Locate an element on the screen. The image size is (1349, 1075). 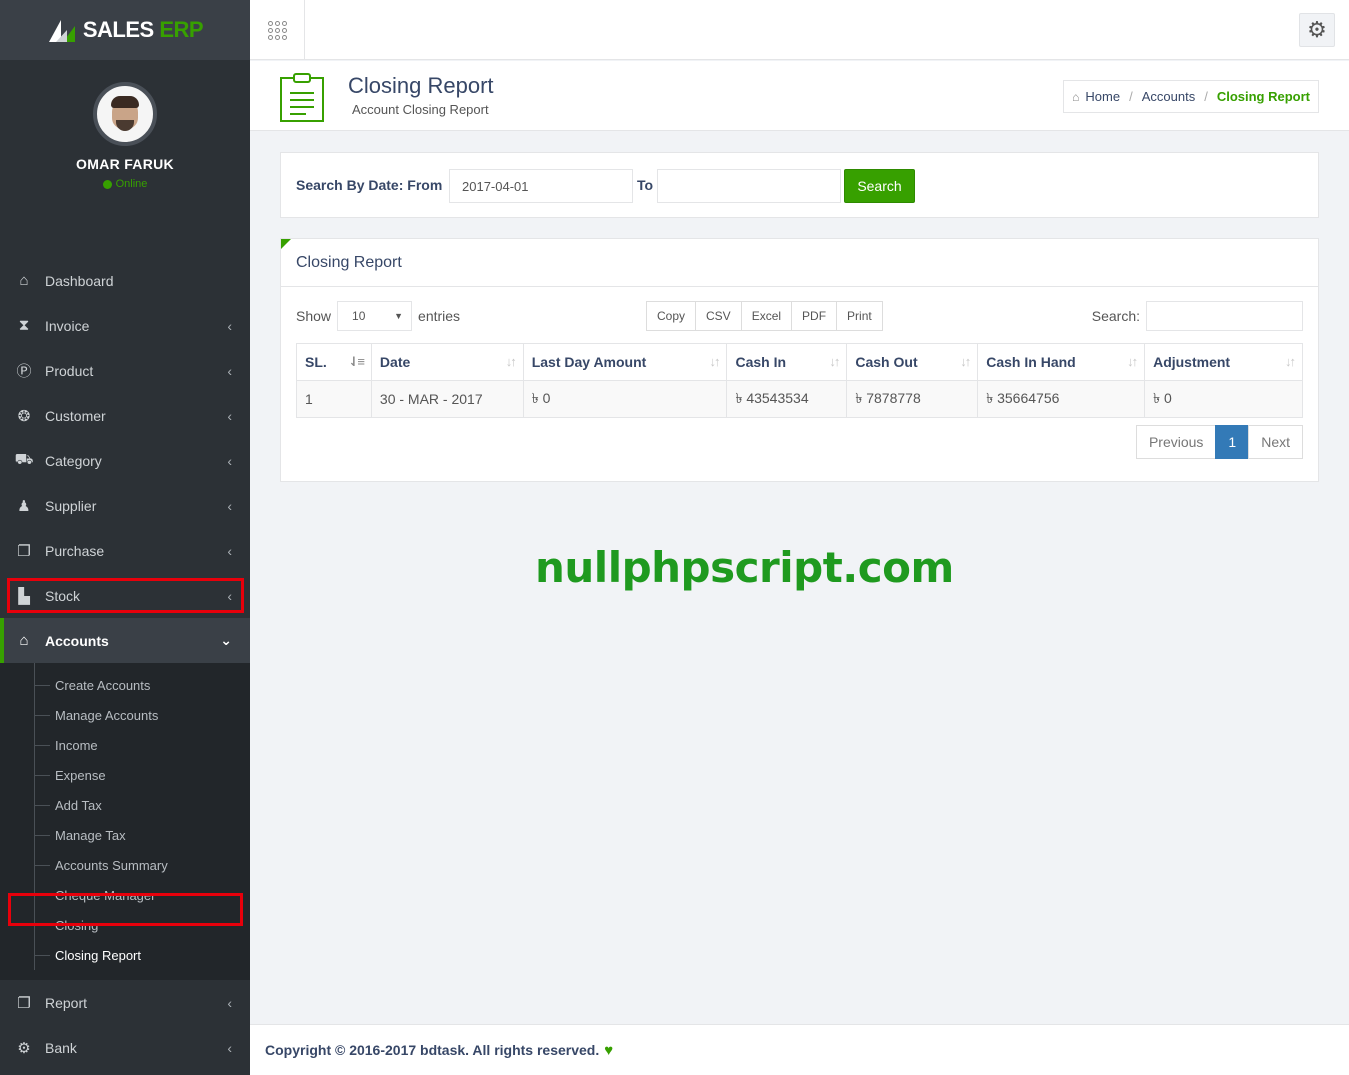
sidebar-item-label: Accounts is located at coordinates (77, 640).